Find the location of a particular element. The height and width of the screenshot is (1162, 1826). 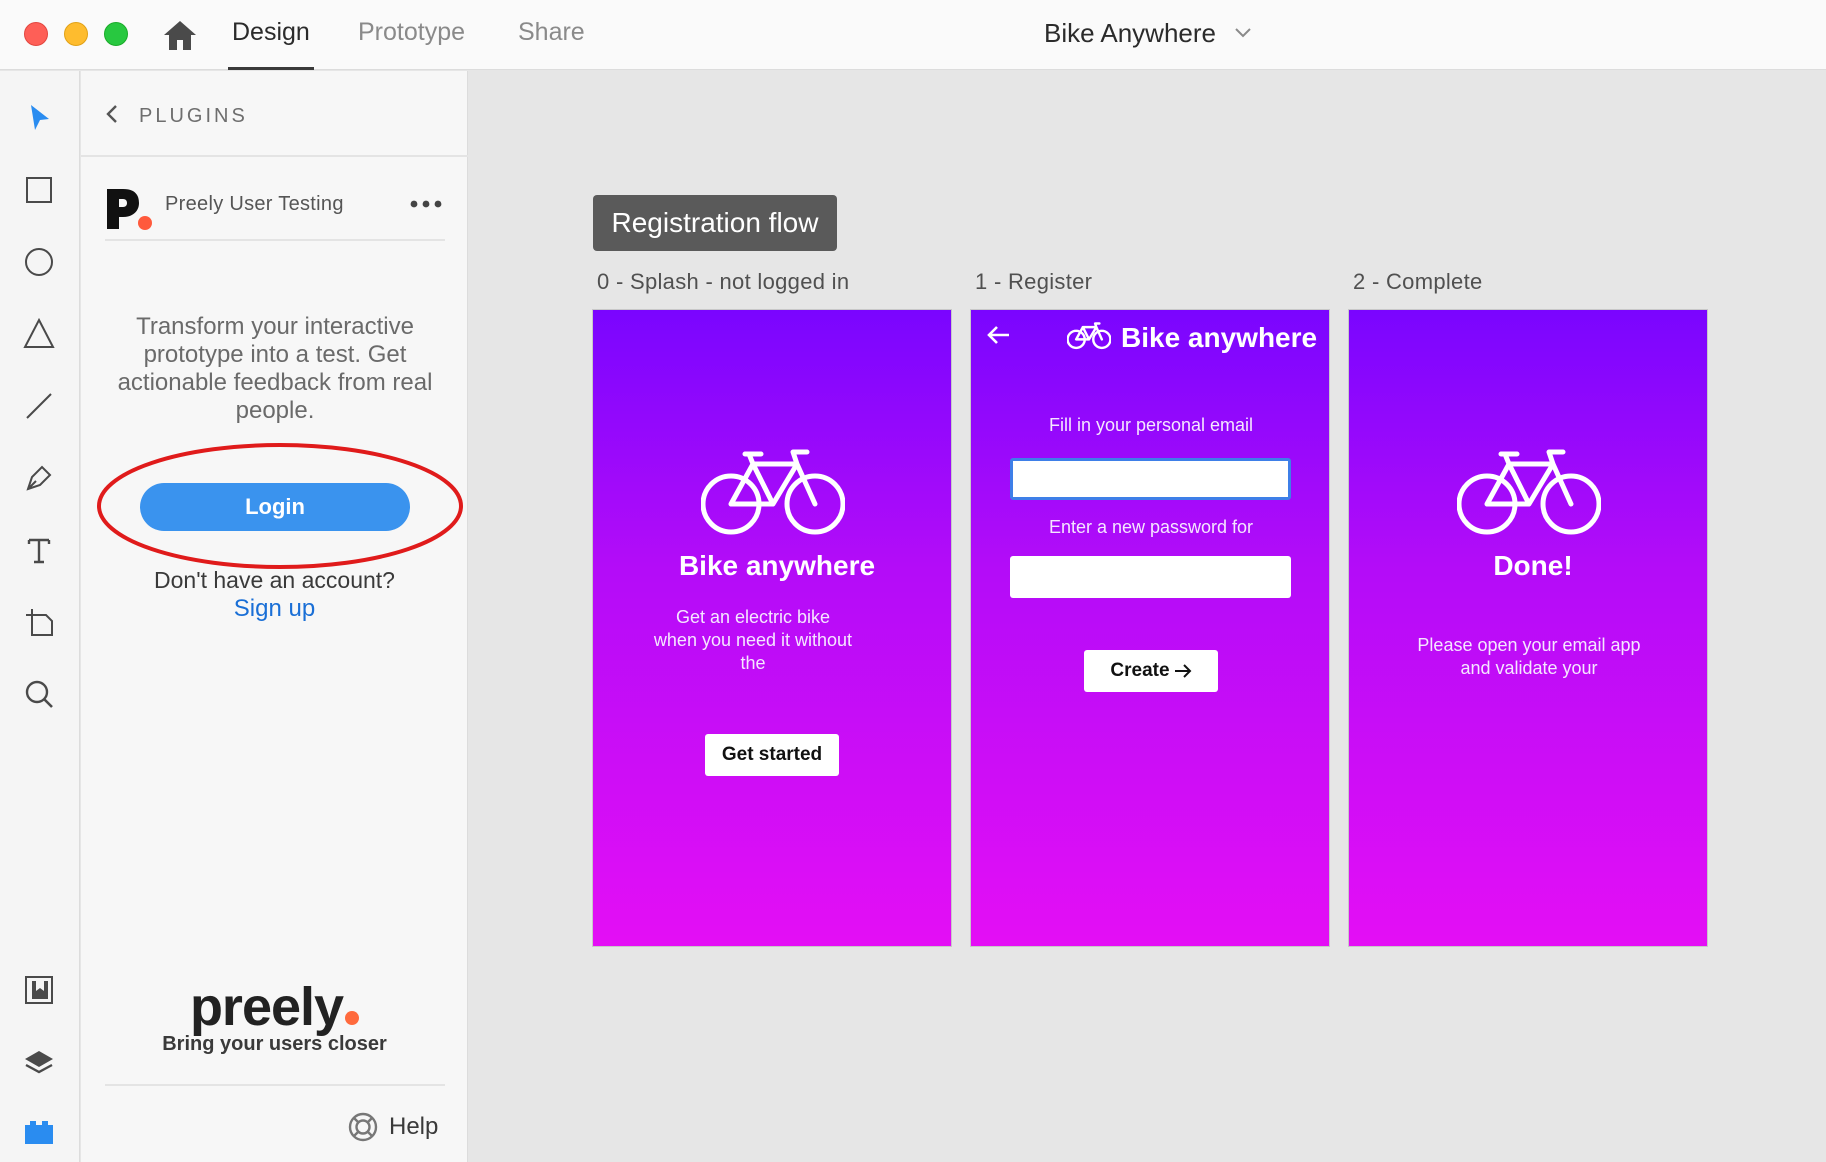

title-bar: Design Prototype Share Bike Anywhere is located at coordinates (913, 35).